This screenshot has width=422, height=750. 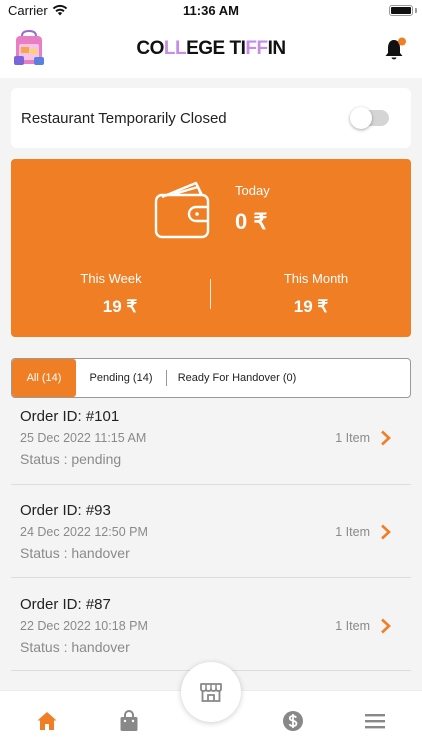 I want to click on brand-part: CO, so click(x=150, y=48).